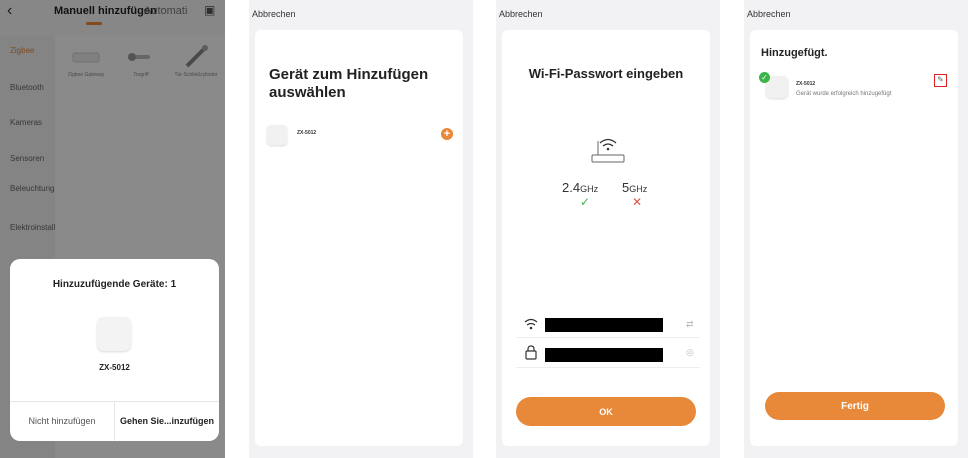  Describe the element at coordinates (531, 352) in the screenshot. I see `lock-icon` at that location.